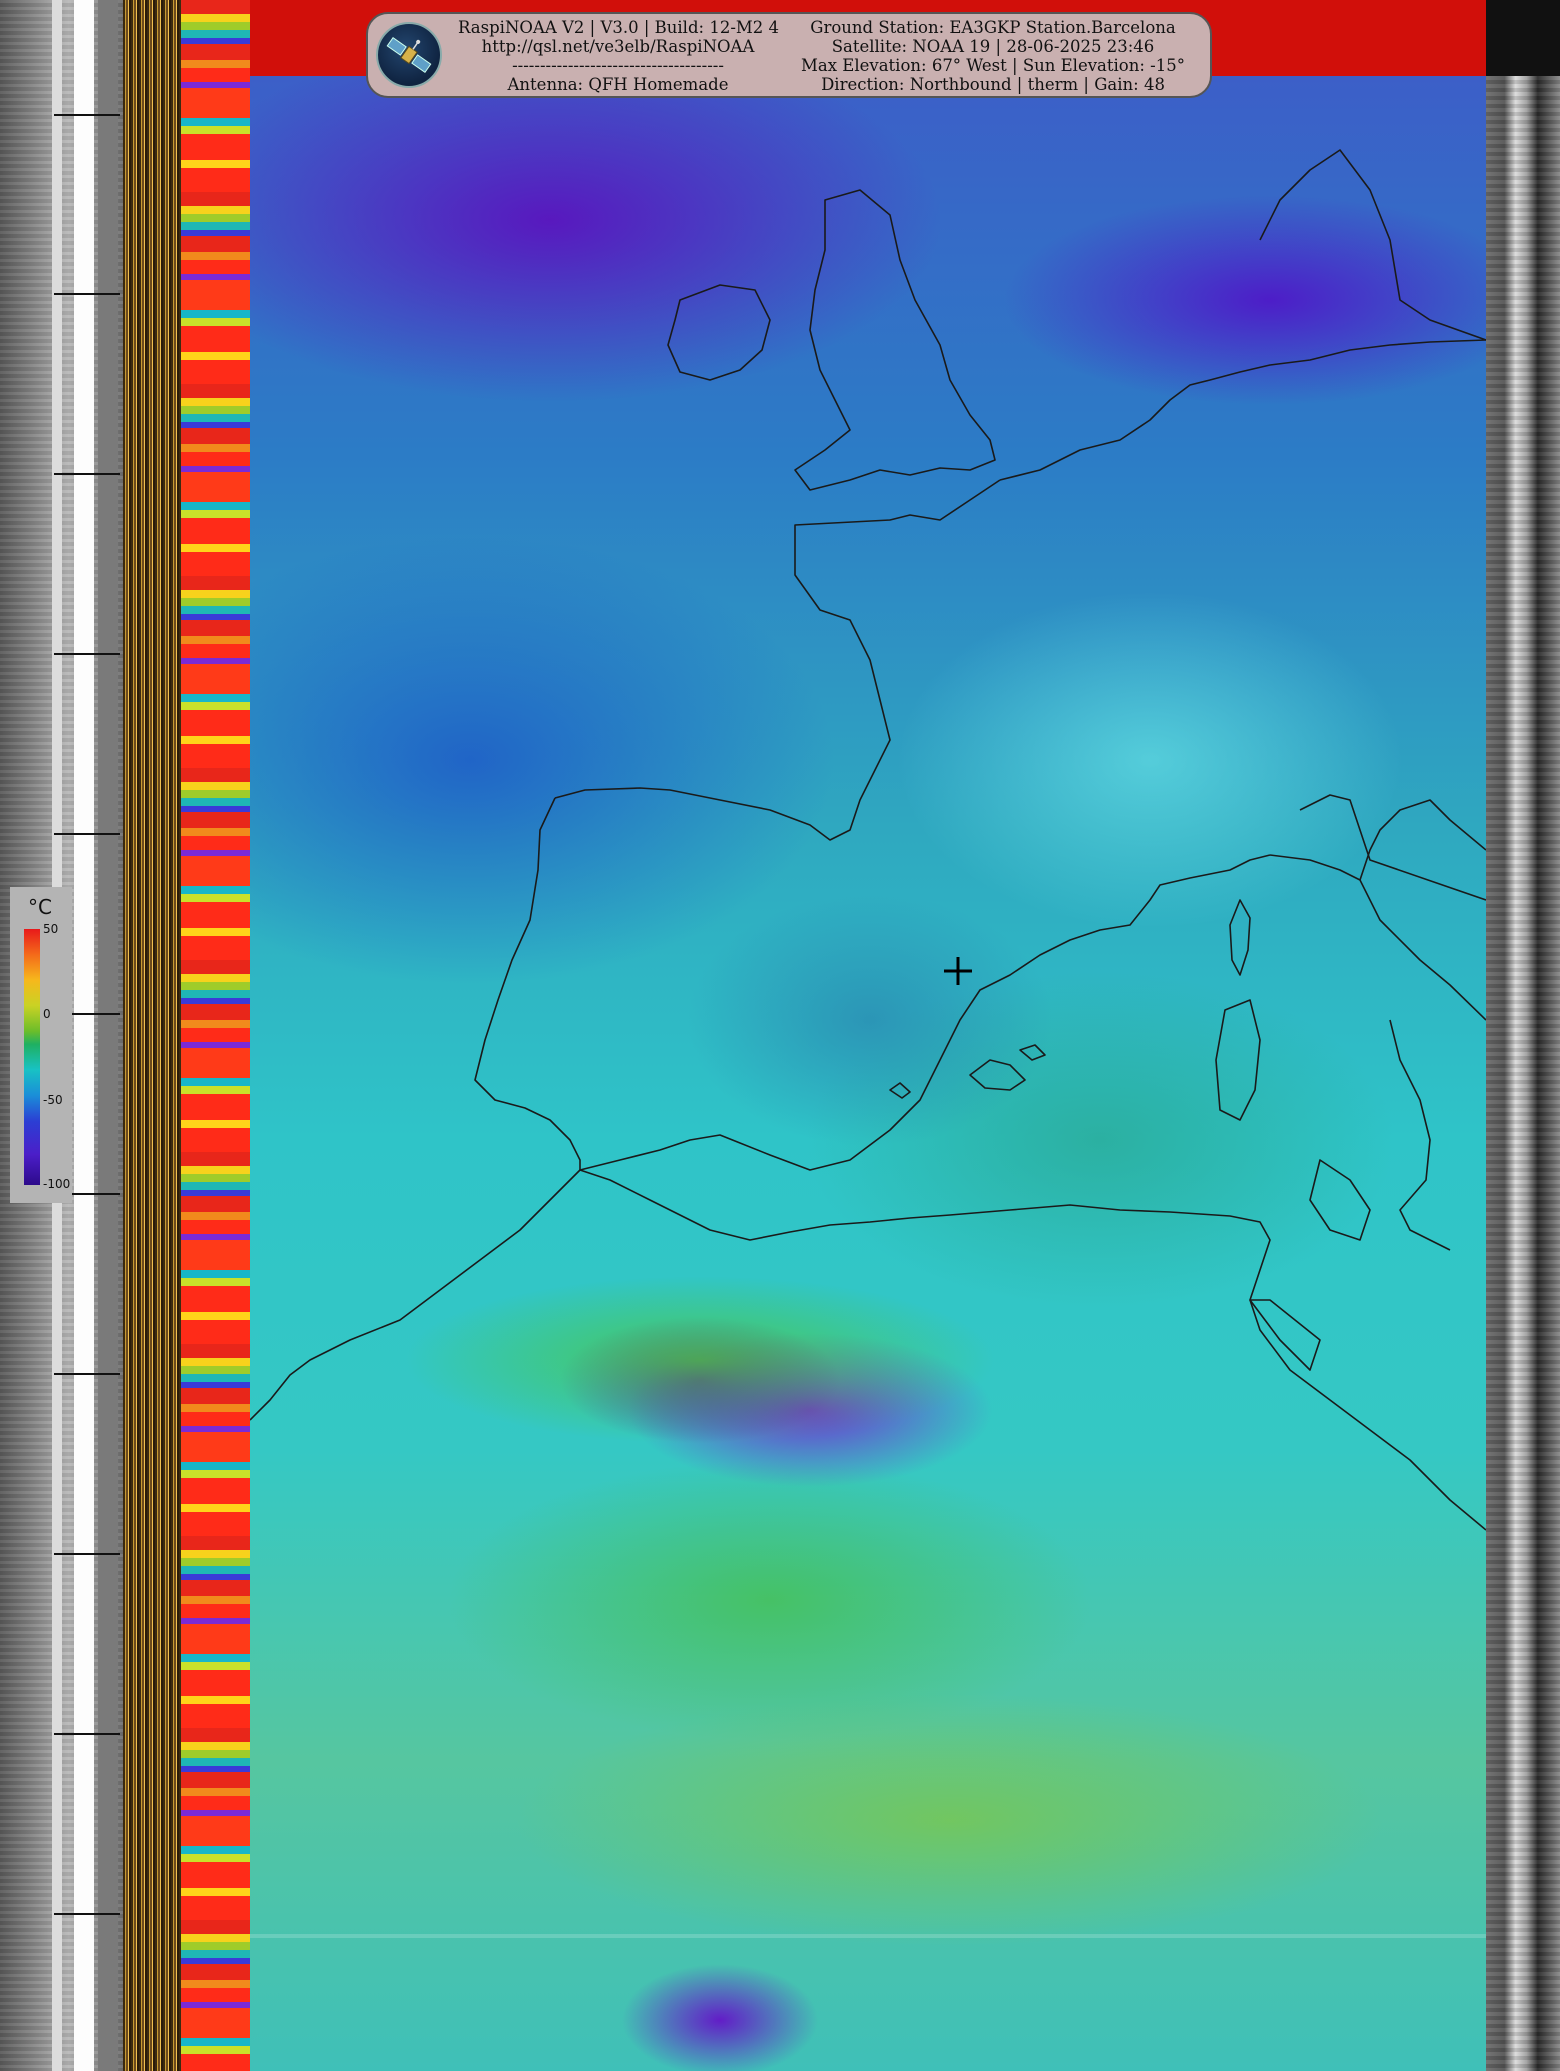 The width and height of the screenshot is (1560, 2071). I want to click on coastline-corsica, so click(1240, 937).